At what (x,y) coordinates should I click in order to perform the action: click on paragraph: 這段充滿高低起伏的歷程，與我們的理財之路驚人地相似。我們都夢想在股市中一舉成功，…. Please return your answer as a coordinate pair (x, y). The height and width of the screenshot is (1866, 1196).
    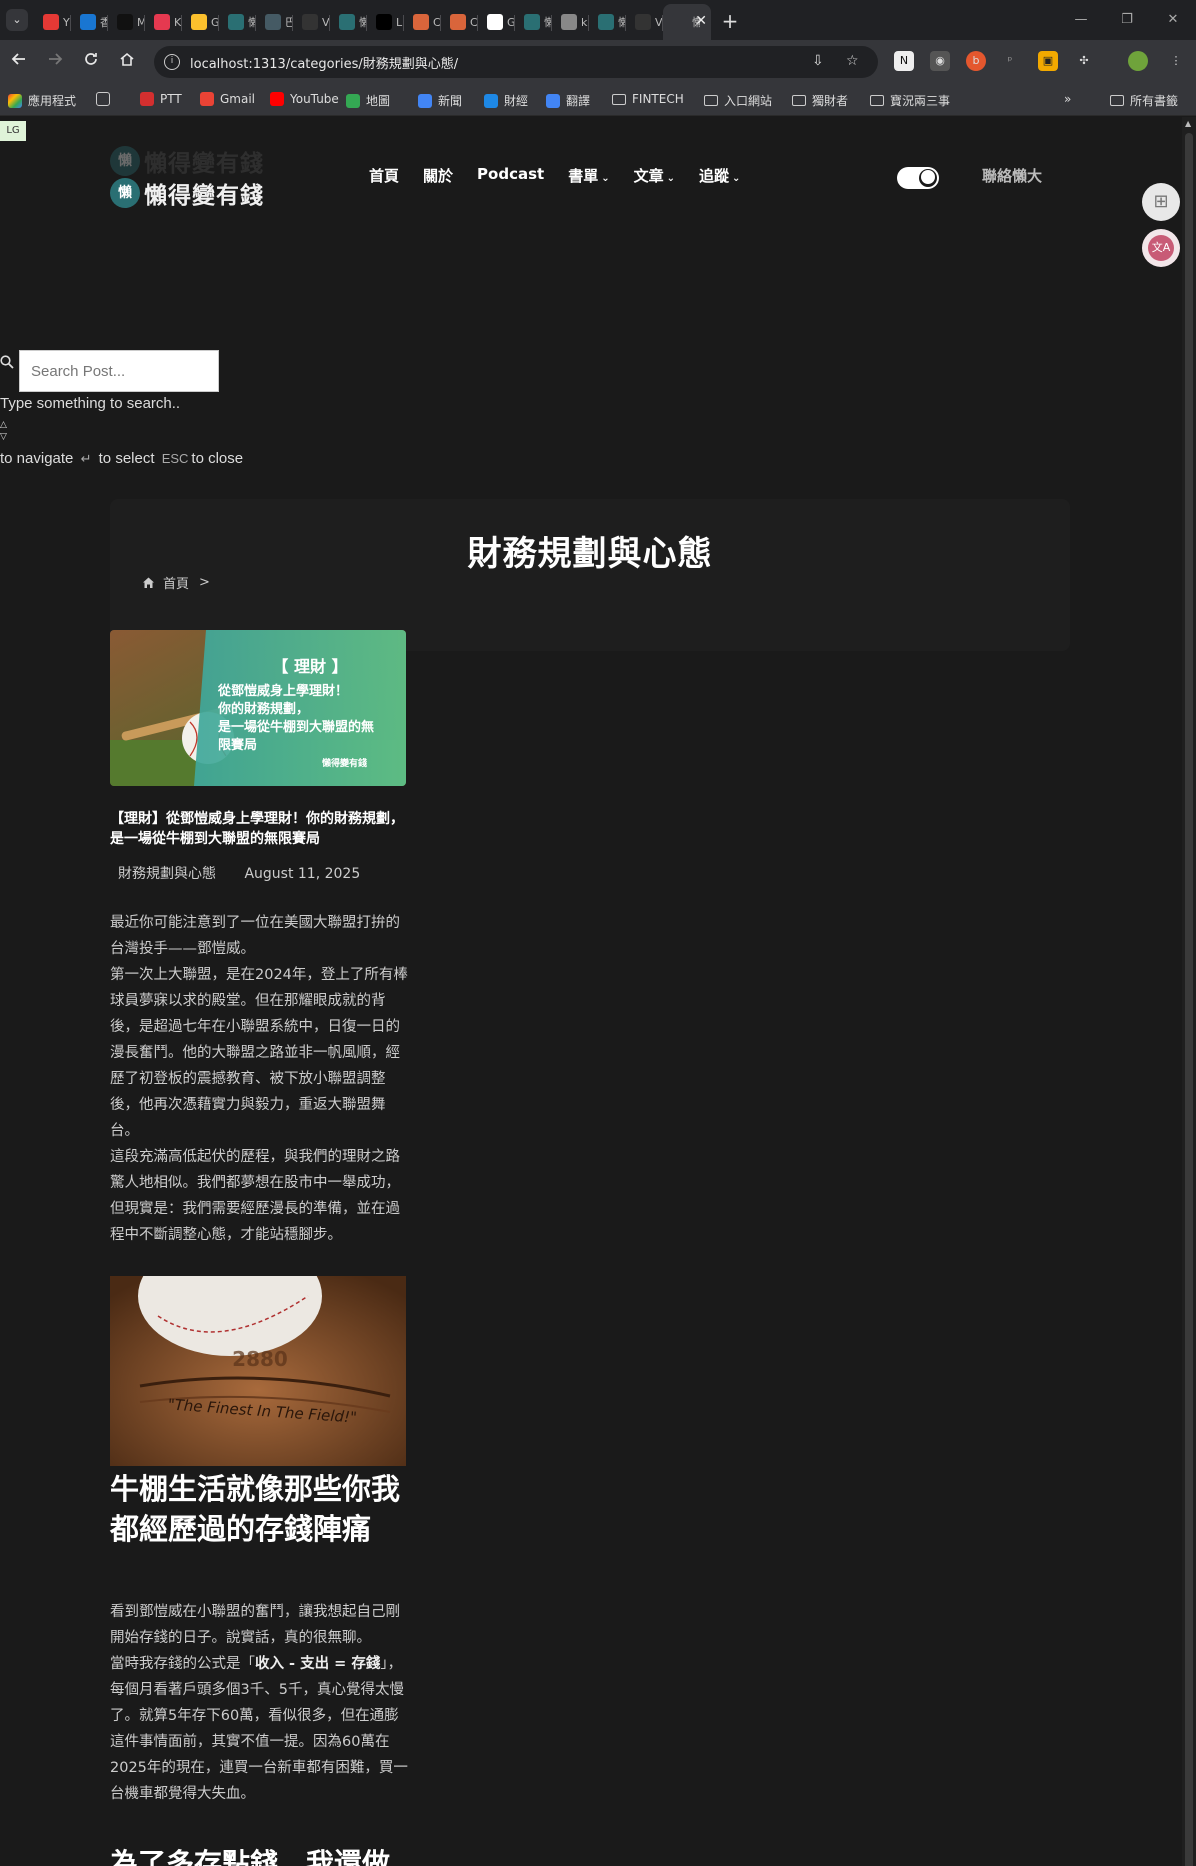
    Looking at the image, I should click on (255, 1196).